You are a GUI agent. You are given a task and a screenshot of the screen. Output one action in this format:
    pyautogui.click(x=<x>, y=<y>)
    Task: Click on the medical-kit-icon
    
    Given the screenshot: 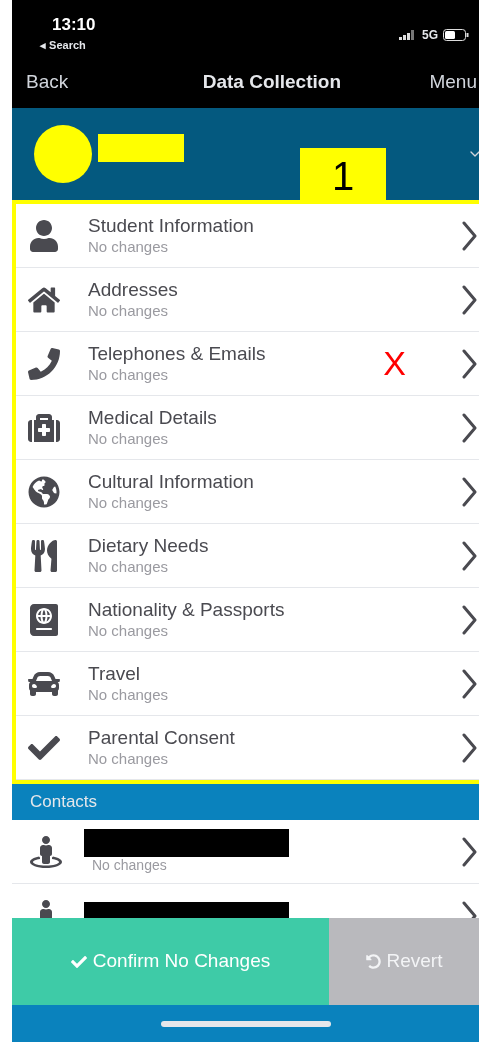 What is the action you would take?
    pyautogui.click(x=44, y=427)
    